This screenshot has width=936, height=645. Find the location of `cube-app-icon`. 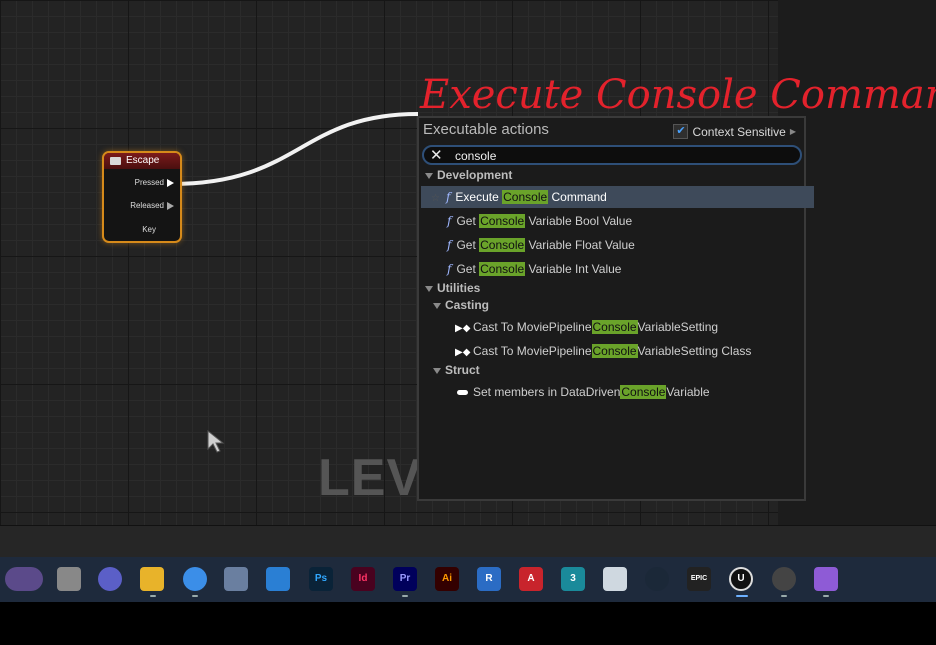

cube-app-icon is located at coordinates (615, 579).